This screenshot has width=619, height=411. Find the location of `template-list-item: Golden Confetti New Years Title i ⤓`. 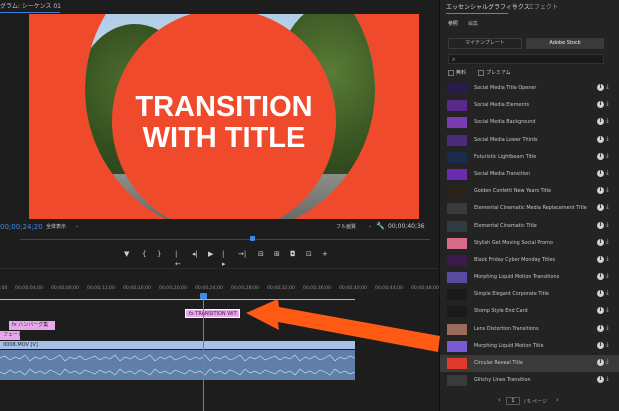

template-list-item: Golden Confetti New Years Title i ⤓ is located at coordinates (529, 191).